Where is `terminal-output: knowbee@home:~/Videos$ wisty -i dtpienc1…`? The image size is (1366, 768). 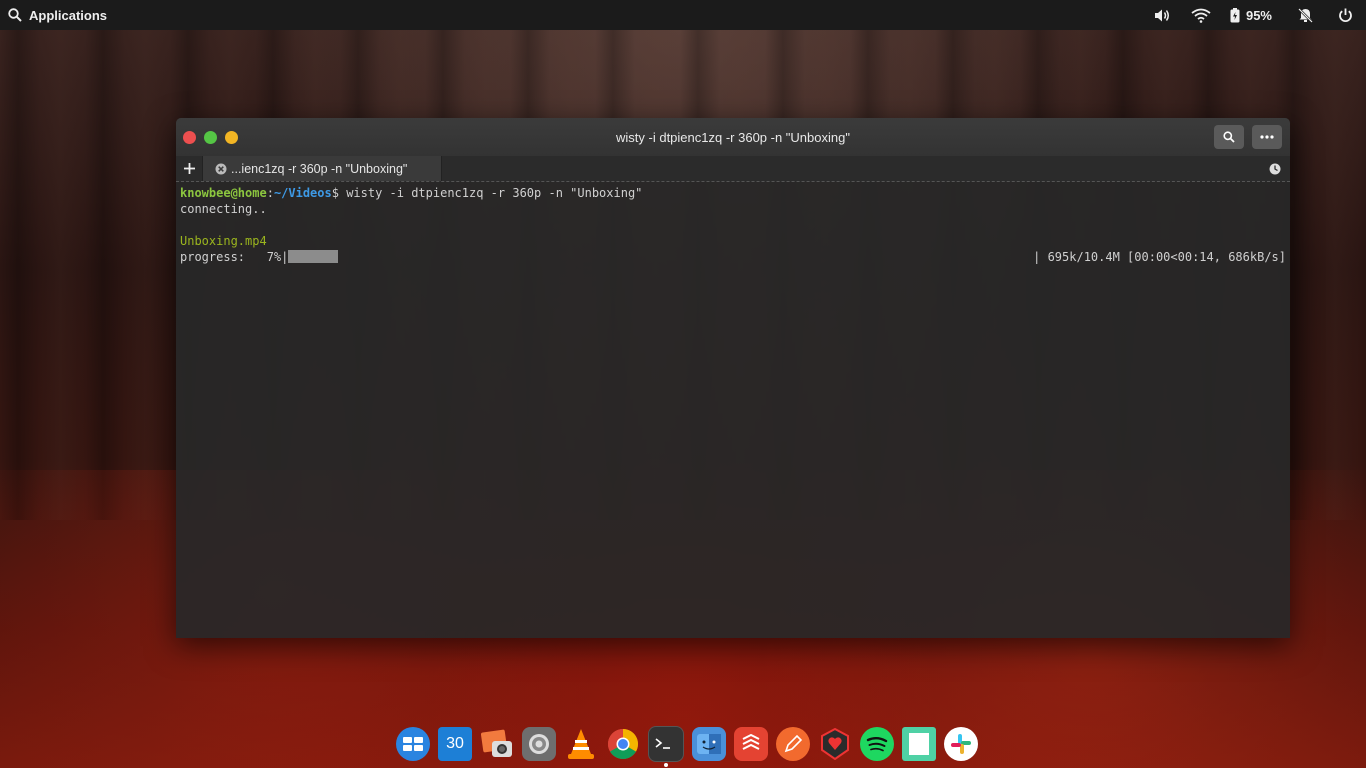
terminal-output: knowbee@home:~/Videos$ wisty -i dtpienc1… is located at coordinates (733, 225).